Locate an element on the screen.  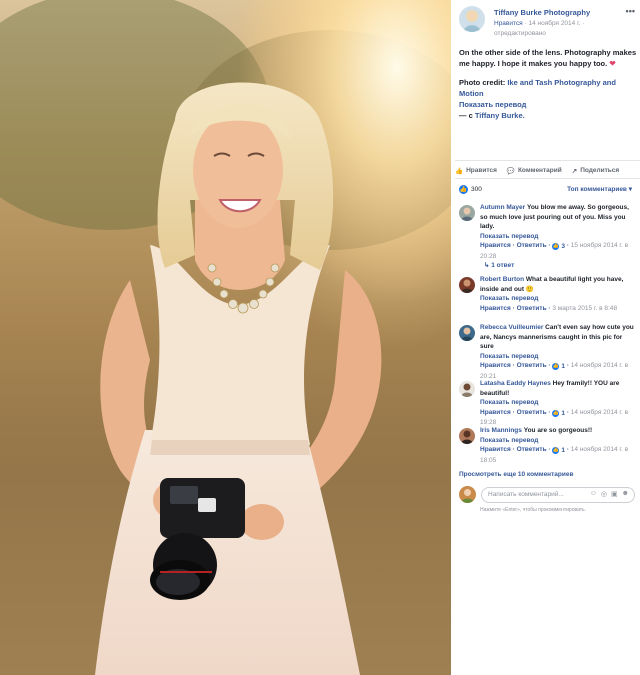
share-label: Поделиться is located at coordinates (600, 170).